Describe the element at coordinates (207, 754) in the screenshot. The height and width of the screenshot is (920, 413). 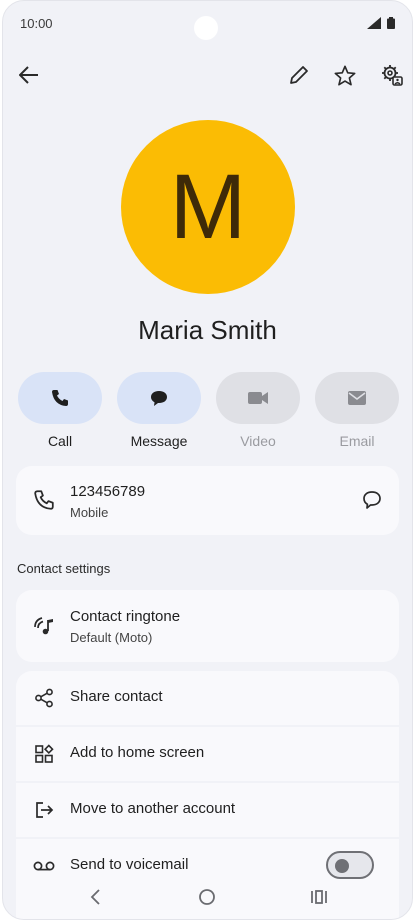
I see `add-to-home-screen-row: Add to home screen` at that location.